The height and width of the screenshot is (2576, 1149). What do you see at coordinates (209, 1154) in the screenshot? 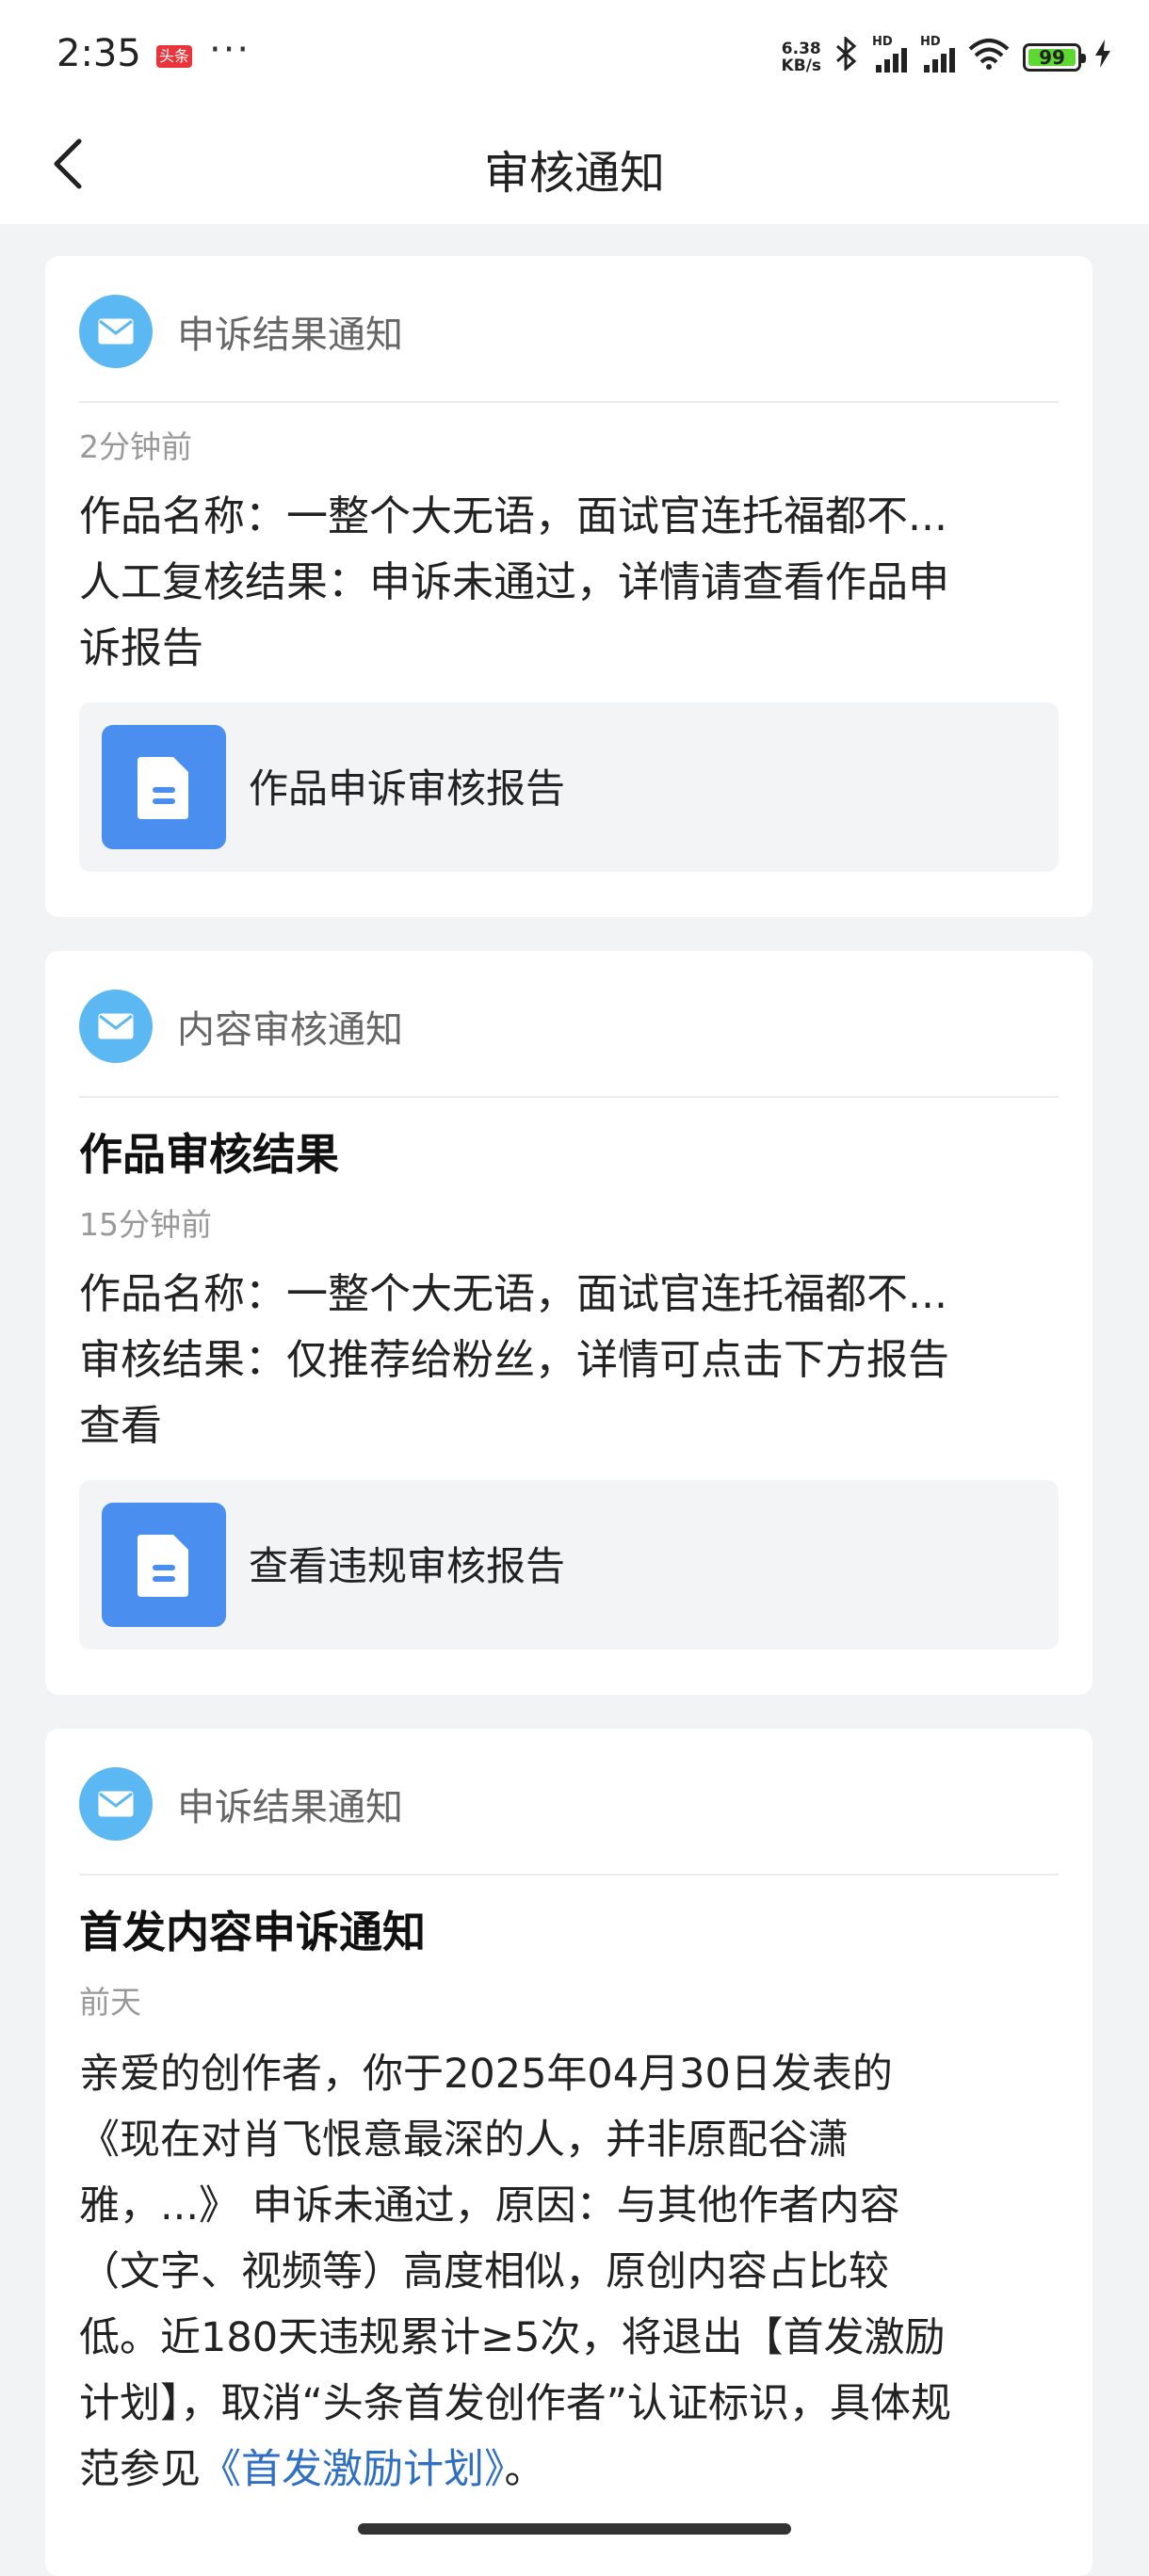
I see `notification-title: 作品审核结果` at bounding box center [209, 1154].